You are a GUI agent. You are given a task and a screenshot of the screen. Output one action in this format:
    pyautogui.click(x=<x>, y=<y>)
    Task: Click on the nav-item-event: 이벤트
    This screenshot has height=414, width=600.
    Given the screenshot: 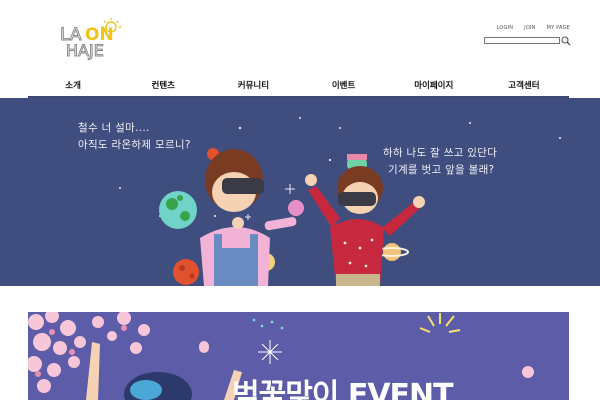 What is the action you would take?
    pyautogui.click(x=344, y=87)
    